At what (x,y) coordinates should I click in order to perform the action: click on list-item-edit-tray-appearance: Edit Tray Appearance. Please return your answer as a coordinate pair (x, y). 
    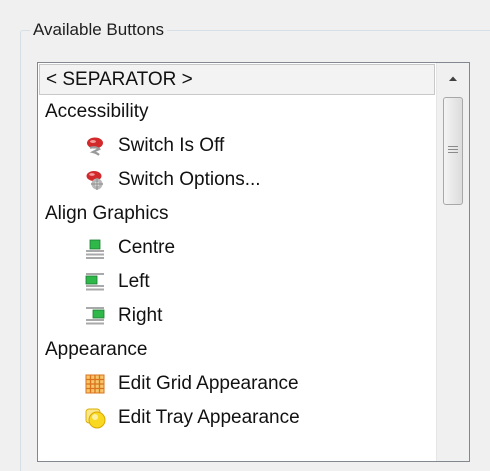
    Looking at the image, I should click on (237, 418).